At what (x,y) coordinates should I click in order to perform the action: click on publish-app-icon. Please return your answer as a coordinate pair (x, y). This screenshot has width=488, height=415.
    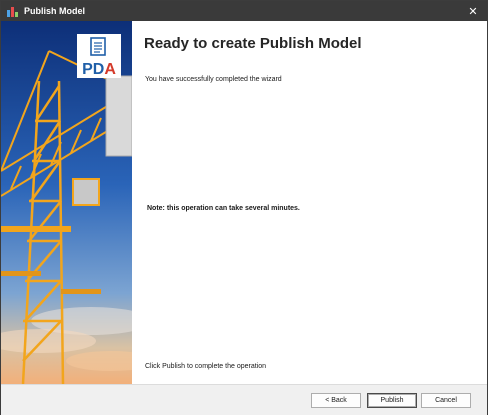
    Looking at the image, I should click on (12, 11).